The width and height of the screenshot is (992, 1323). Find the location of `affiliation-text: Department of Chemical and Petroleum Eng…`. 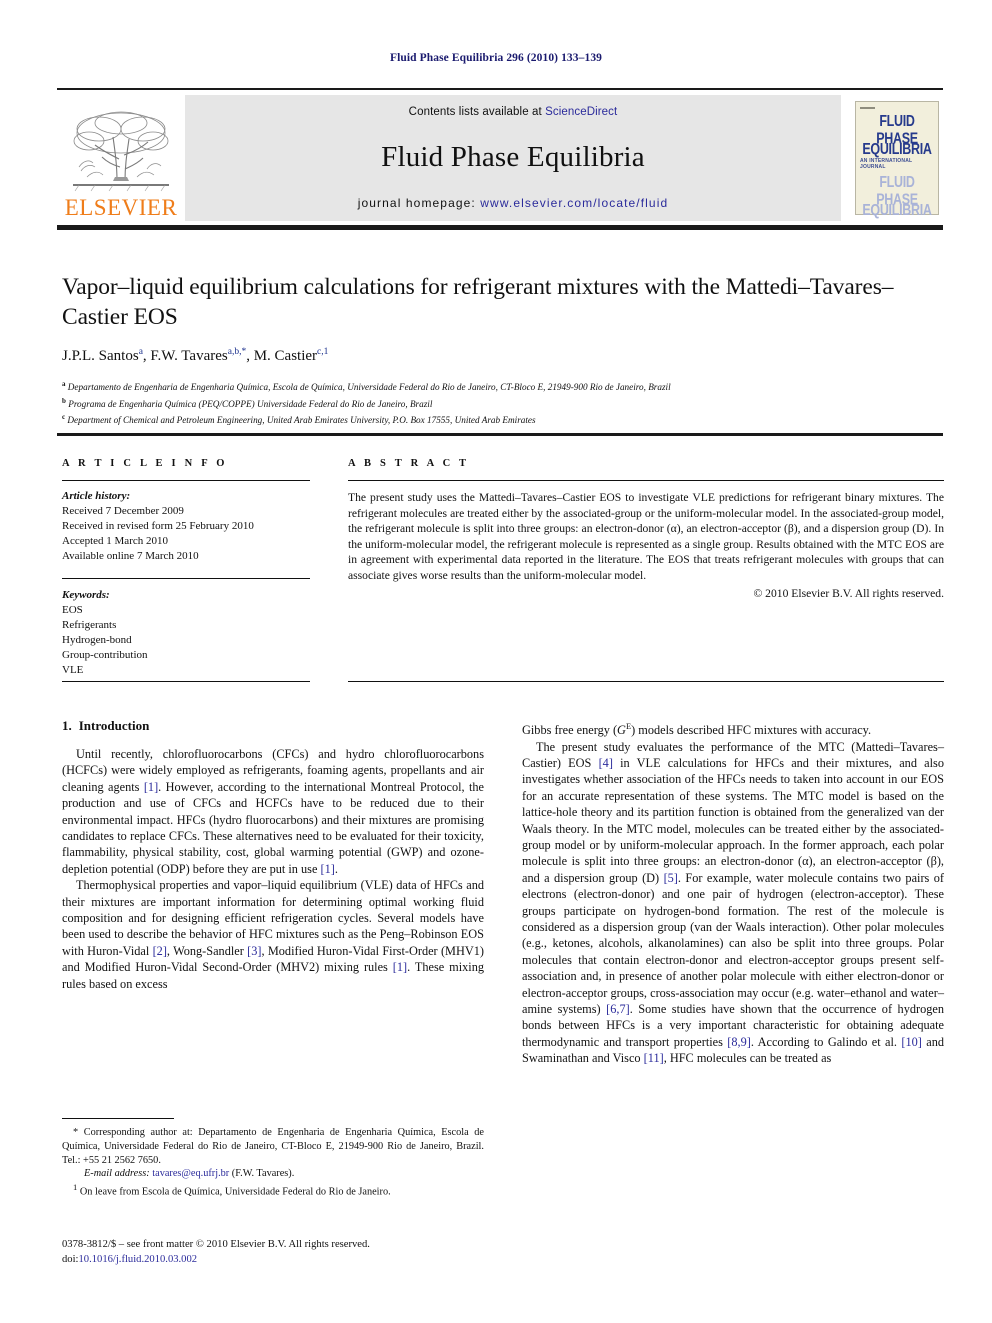

affiliation-text: Department of Chemical and Petroleum Eng… is located at coordinates (301, 420).